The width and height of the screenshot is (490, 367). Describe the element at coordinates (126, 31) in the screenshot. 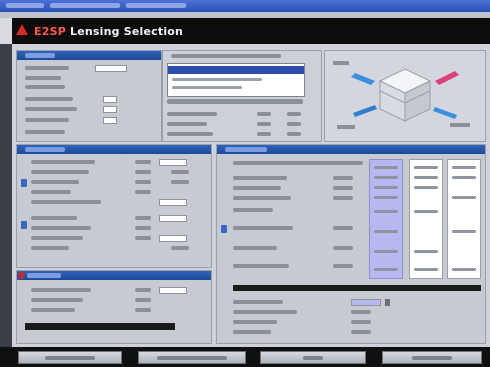

I see `app-title-text: Lensing Selection` at that location.